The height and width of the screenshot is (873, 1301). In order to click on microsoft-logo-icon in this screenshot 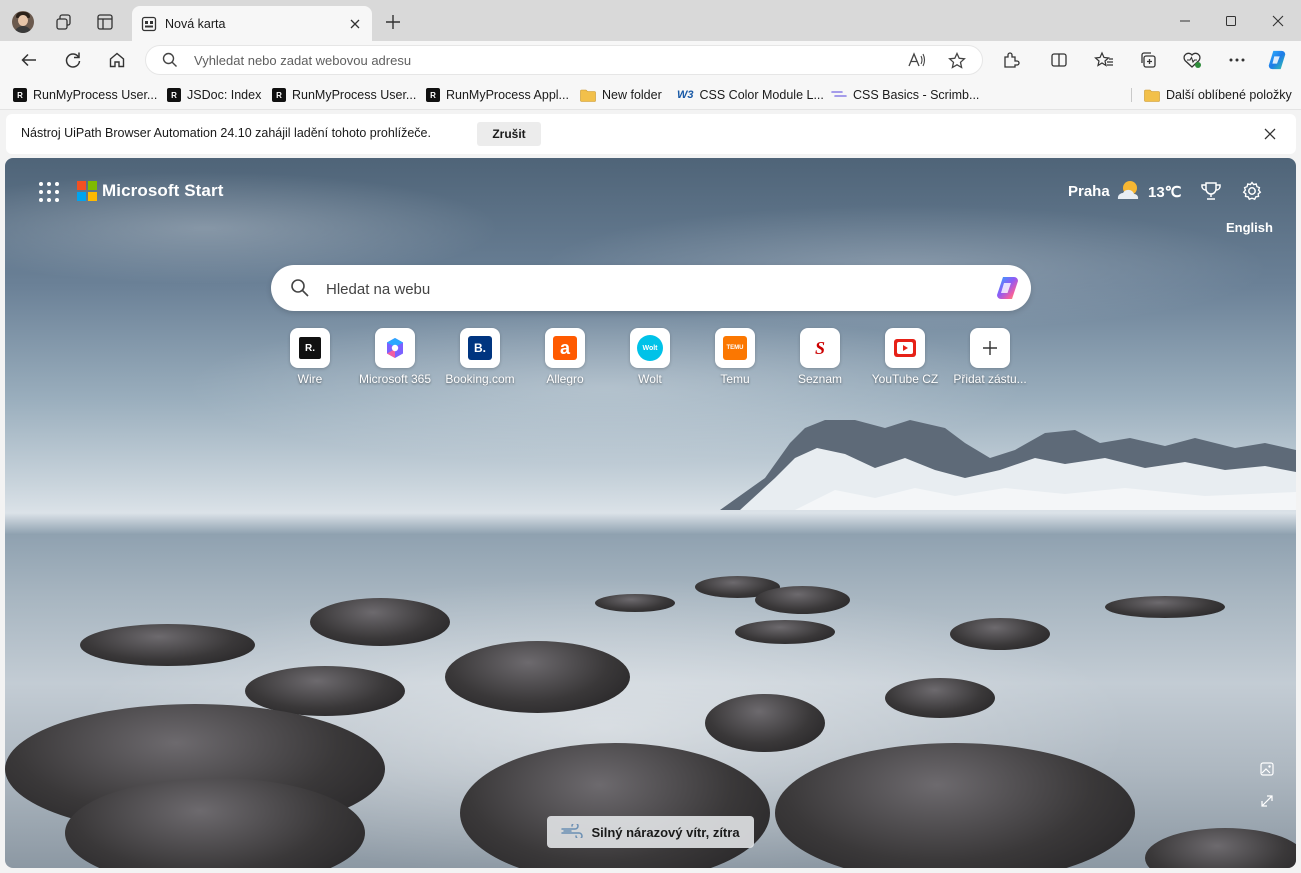, I will do `click(87, 191)`.